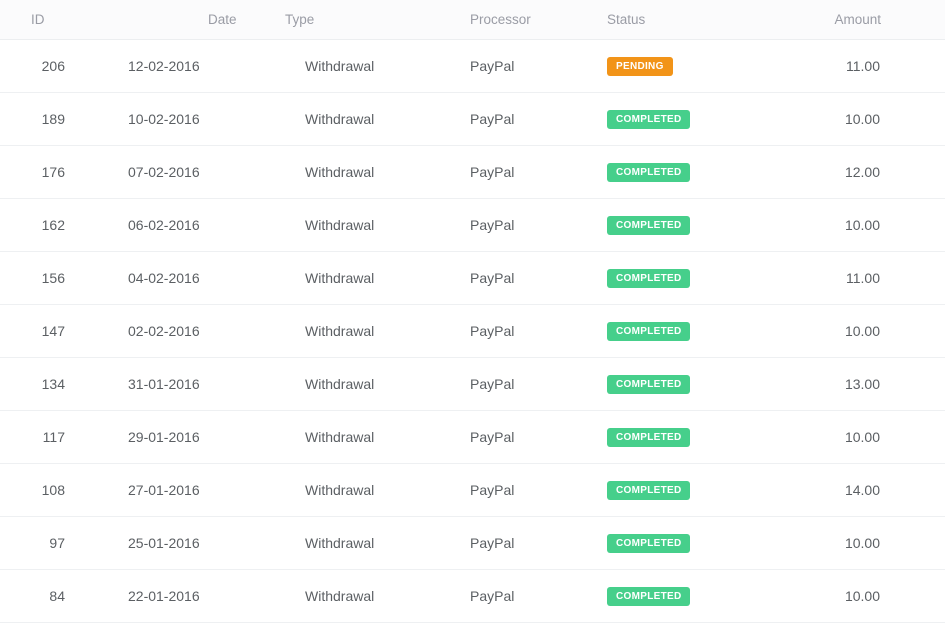 This screenshot has height=624, width=945. I want to click on cell-id: 206, so click(45, 66).